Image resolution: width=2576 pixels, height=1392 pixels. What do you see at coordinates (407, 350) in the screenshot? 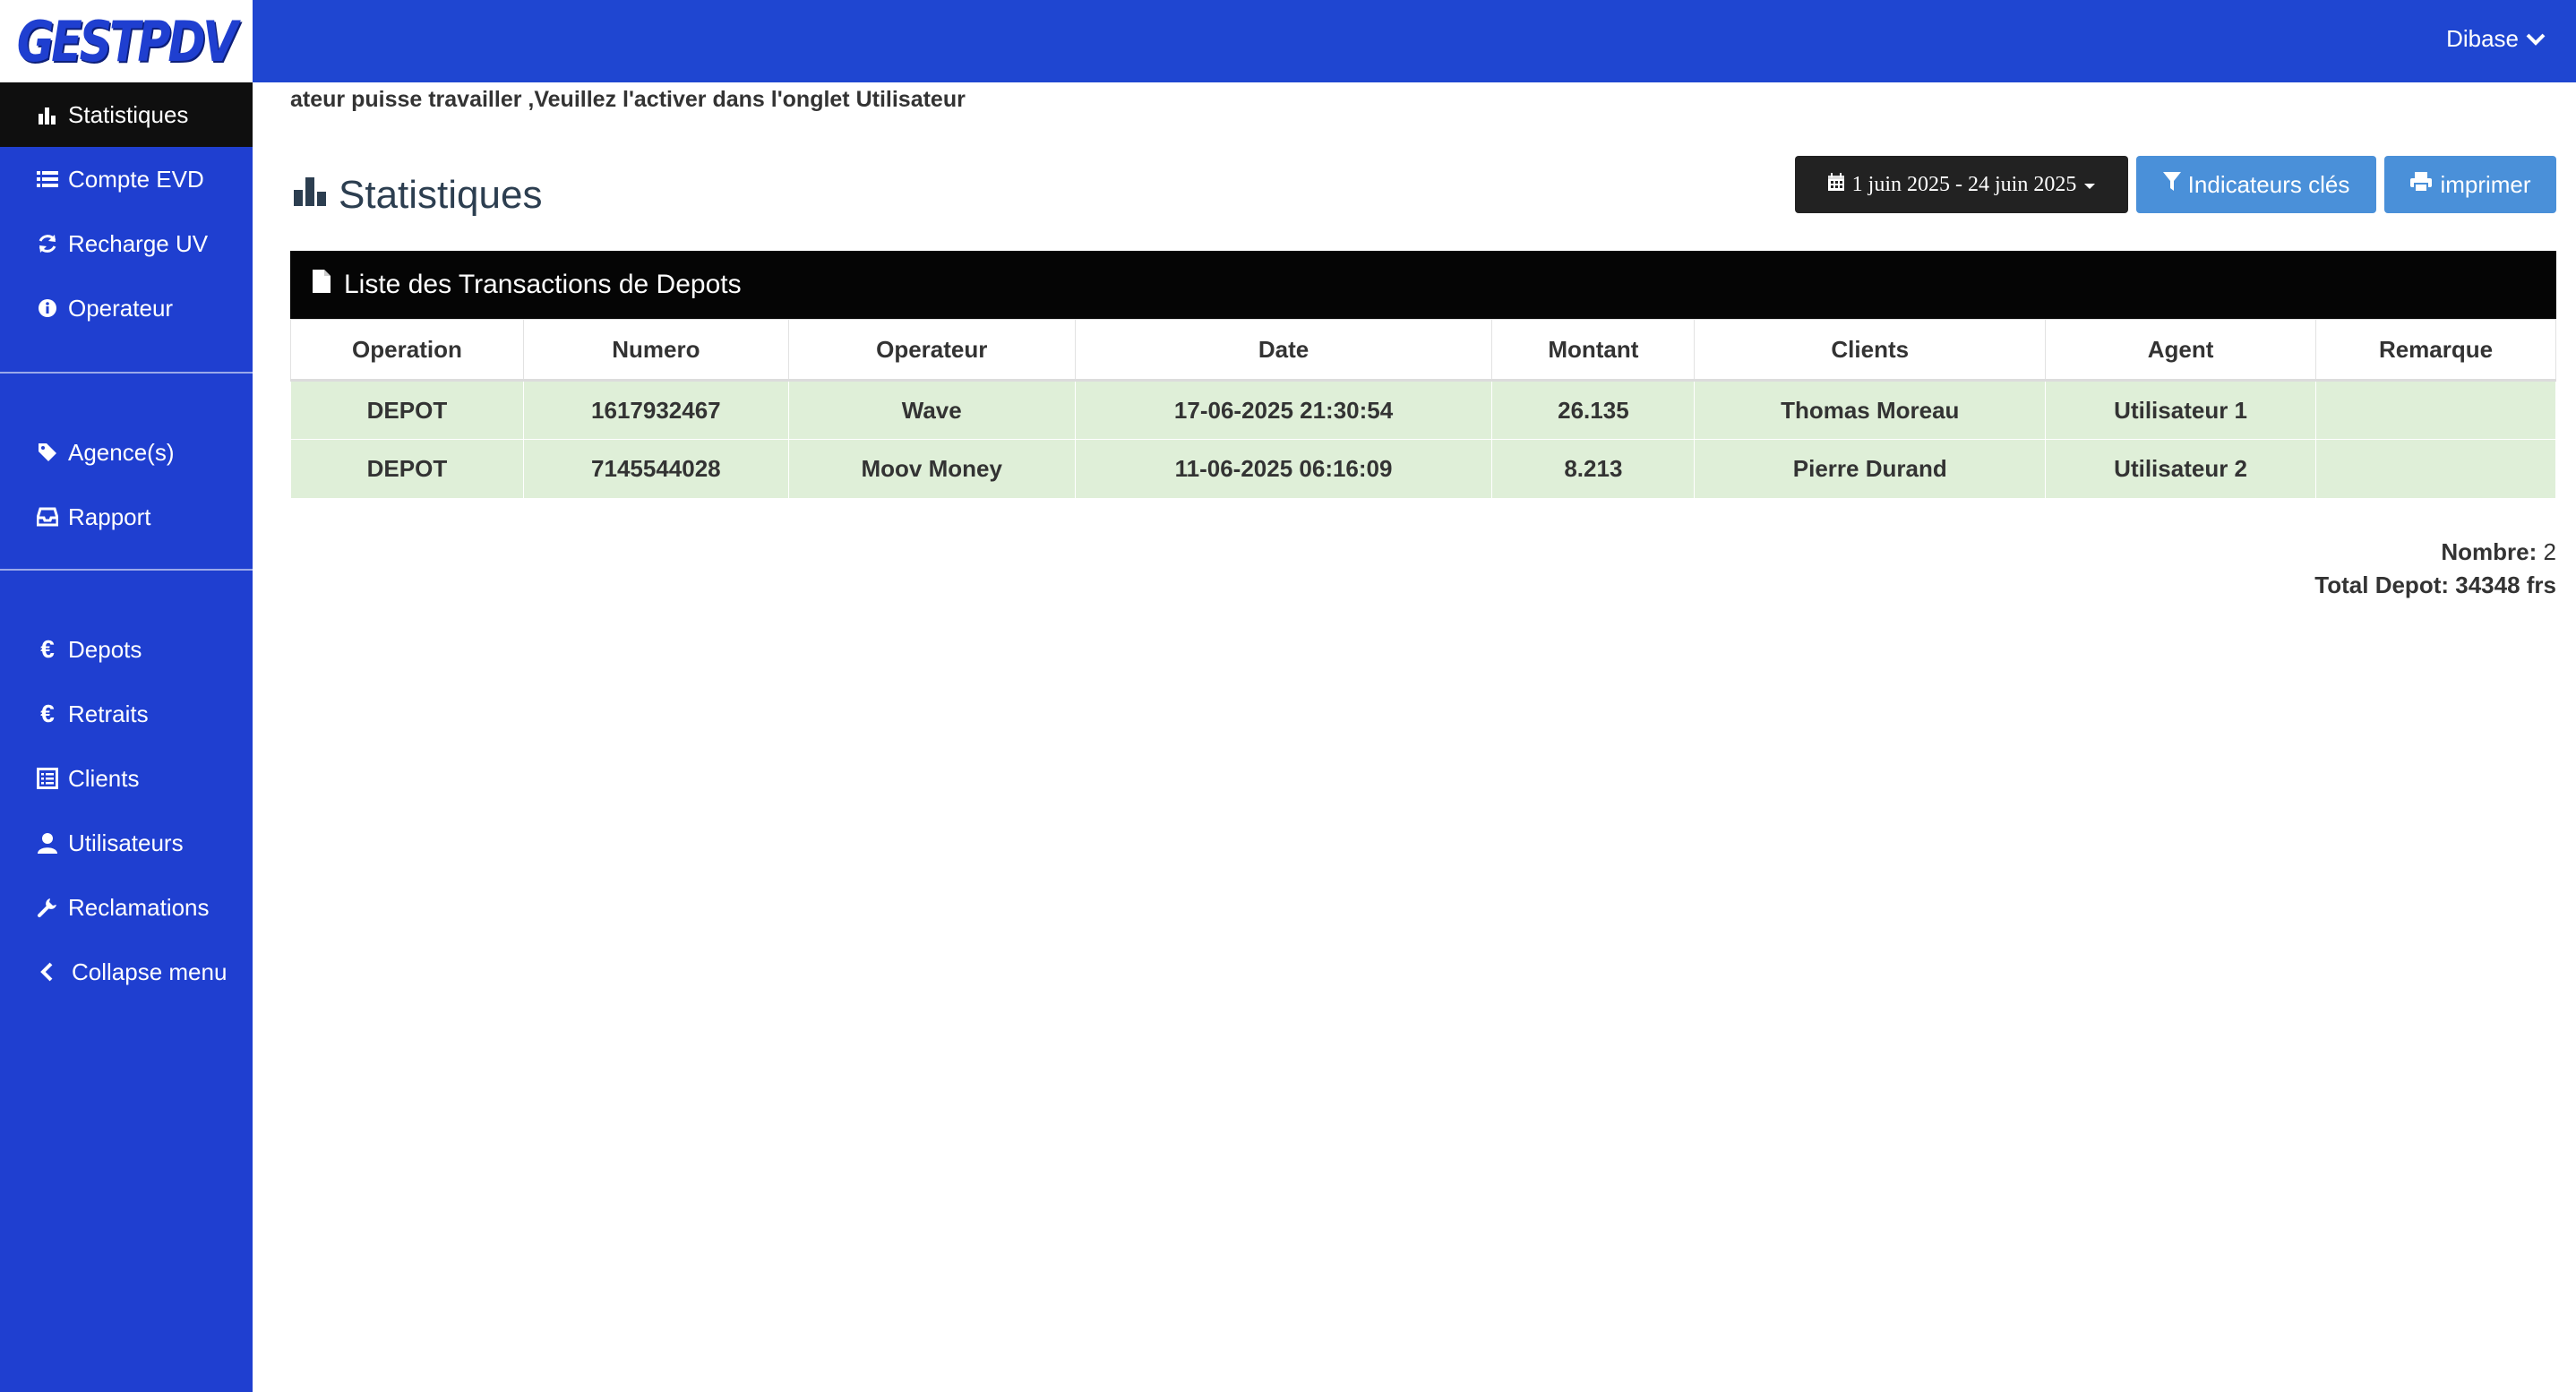
I see `column-header: Operation` at bounding box center [407, 350].